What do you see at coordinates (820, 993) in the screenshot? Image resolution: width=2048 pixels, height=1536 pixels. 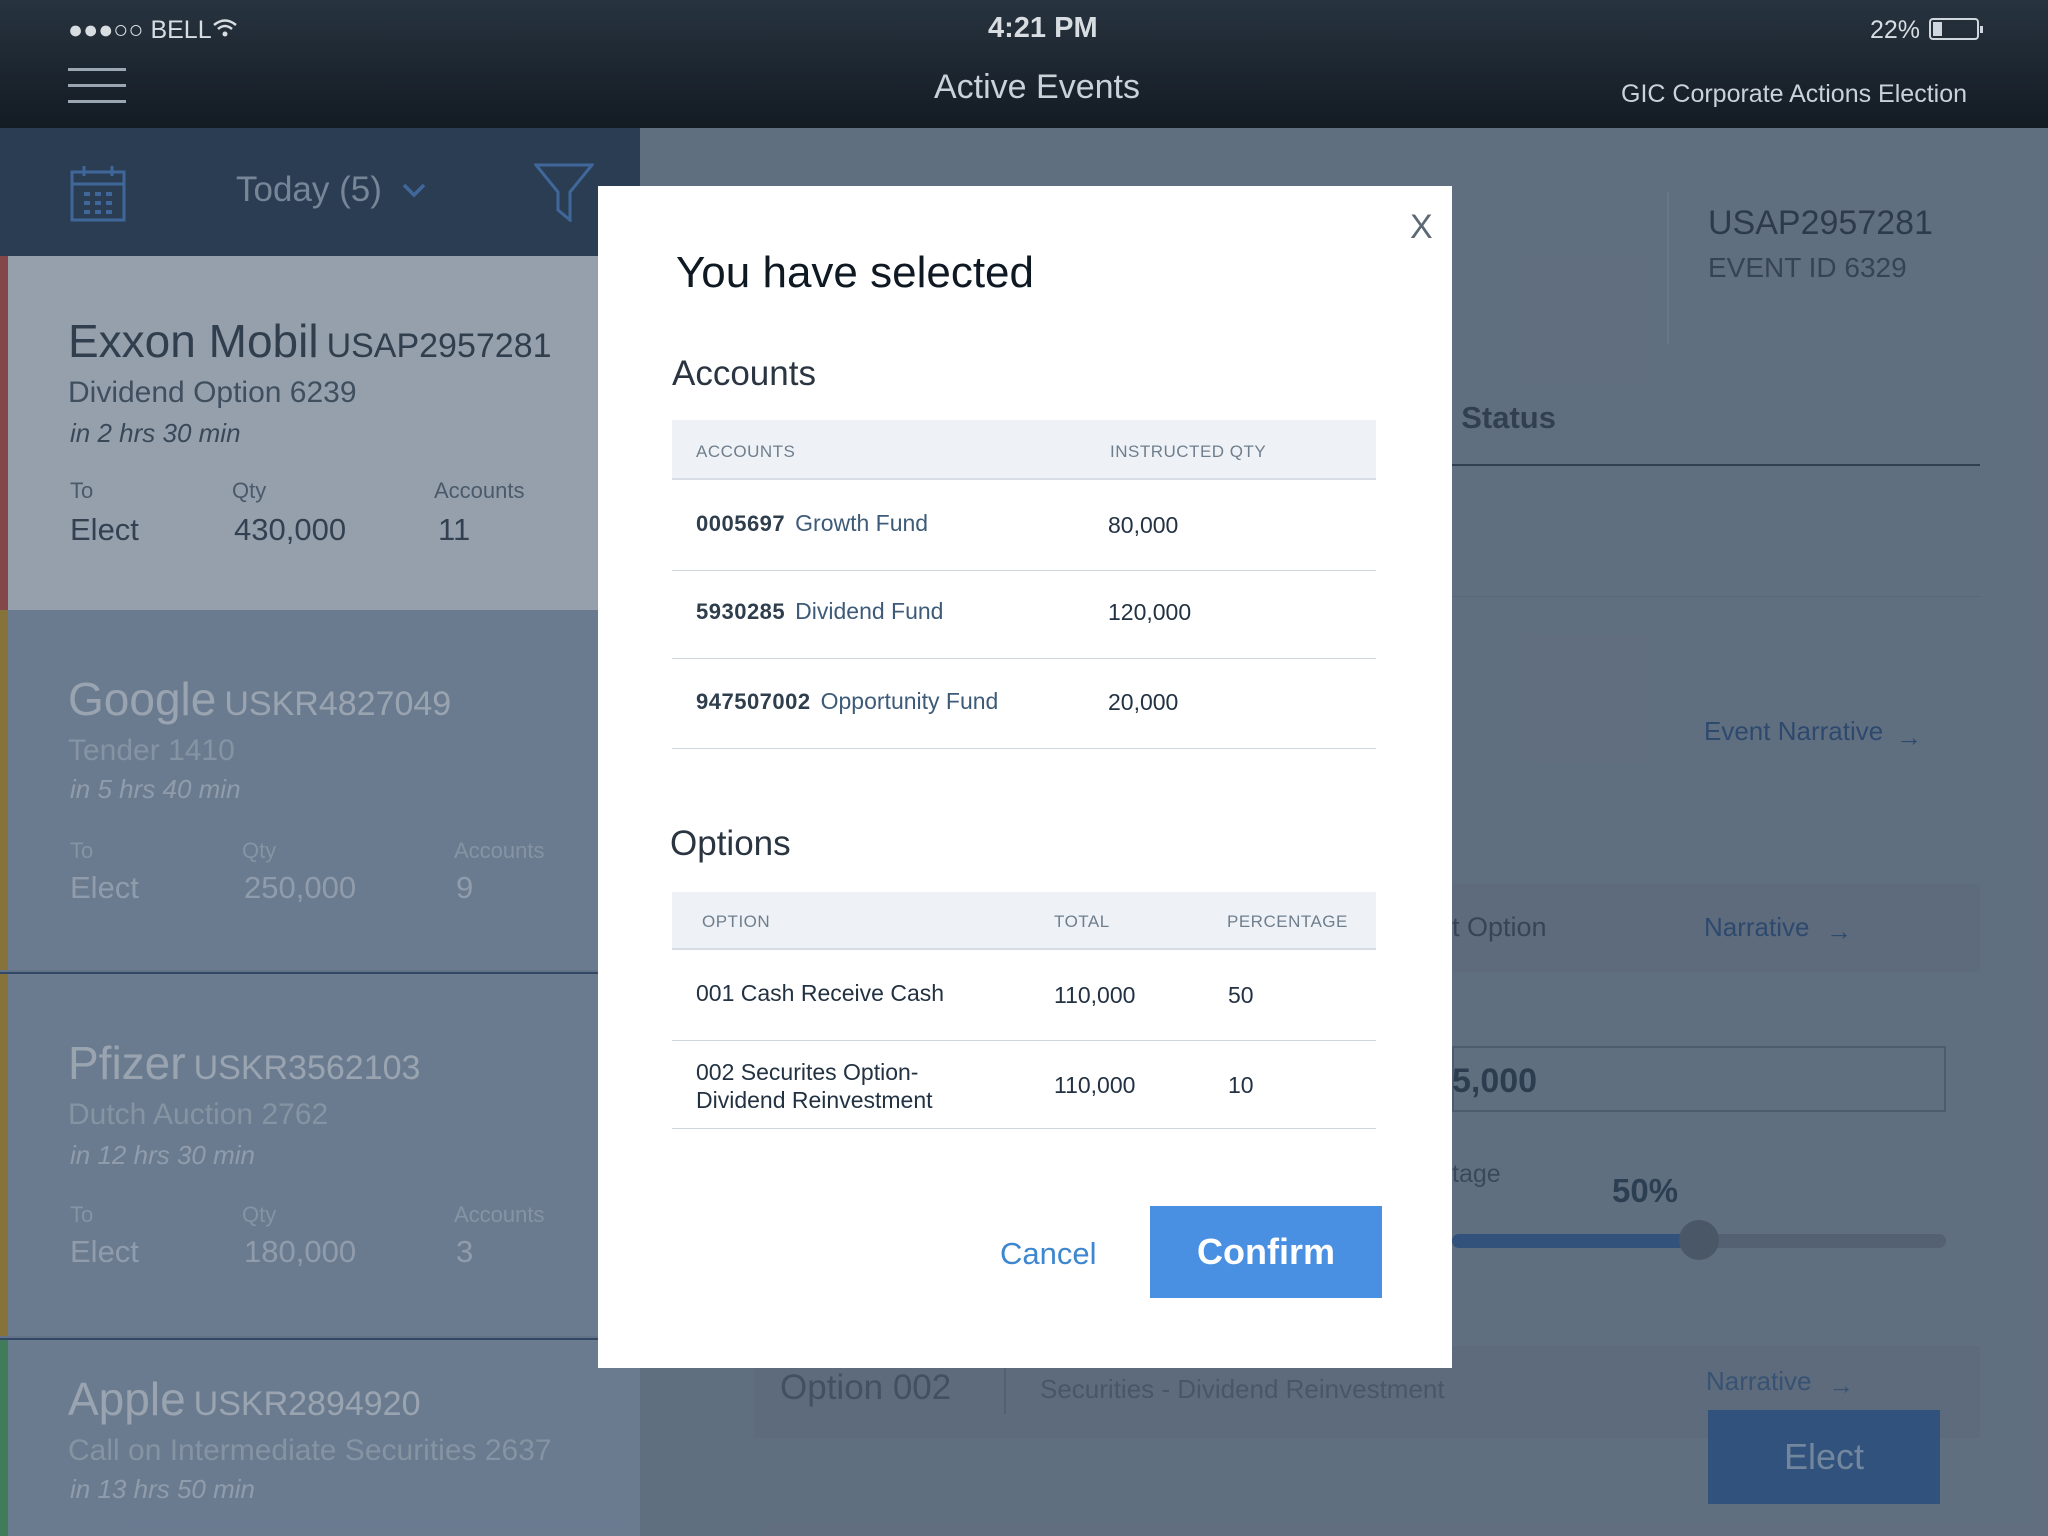 I see `option-name: 001 Cash Receive Cash` at bounding box center [820, 993].